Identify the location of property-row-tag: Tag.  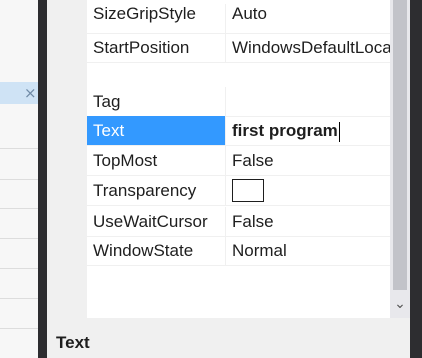
(238, 102).